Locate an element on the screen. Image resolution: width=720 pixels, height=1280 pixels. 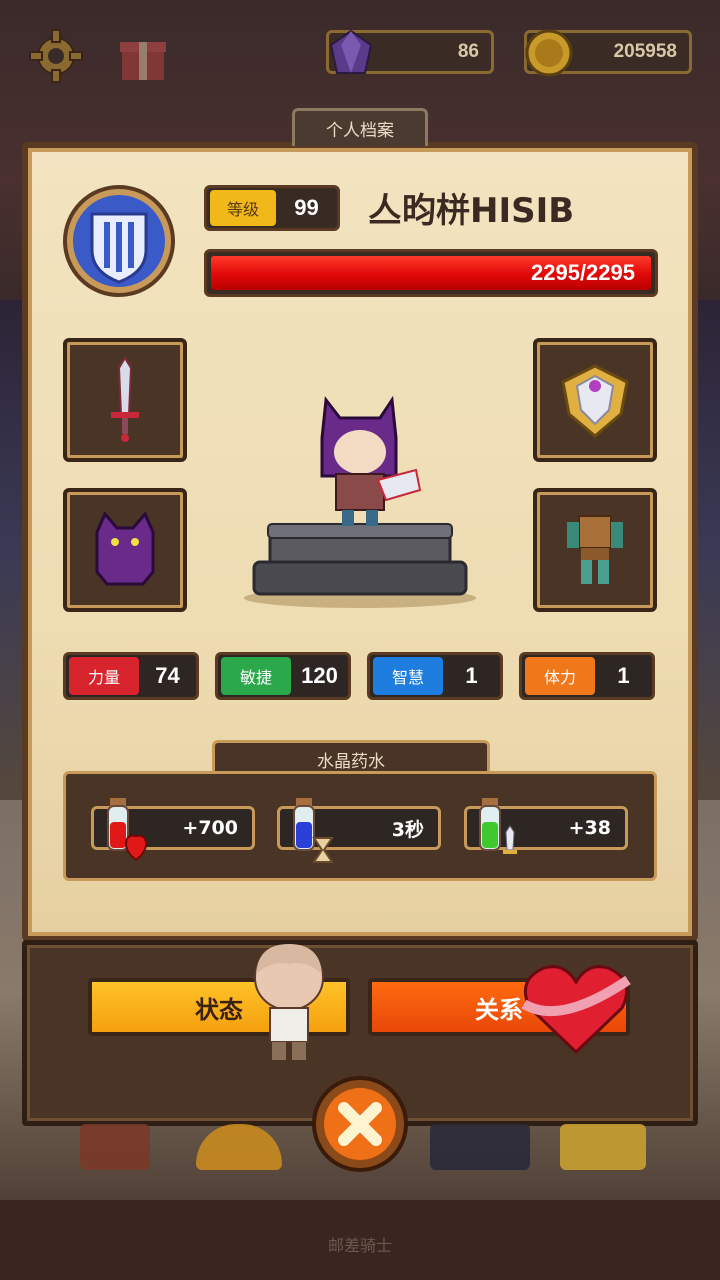
dock-book-icon is located at coordinates (115, 1147).